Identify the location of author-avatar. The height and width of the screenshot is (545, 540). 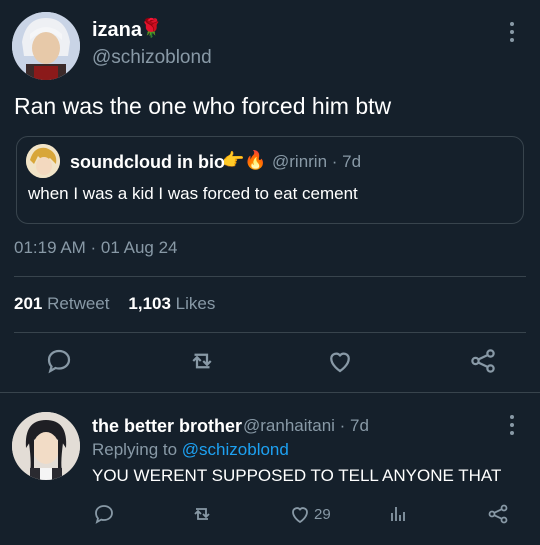
(46, 46).